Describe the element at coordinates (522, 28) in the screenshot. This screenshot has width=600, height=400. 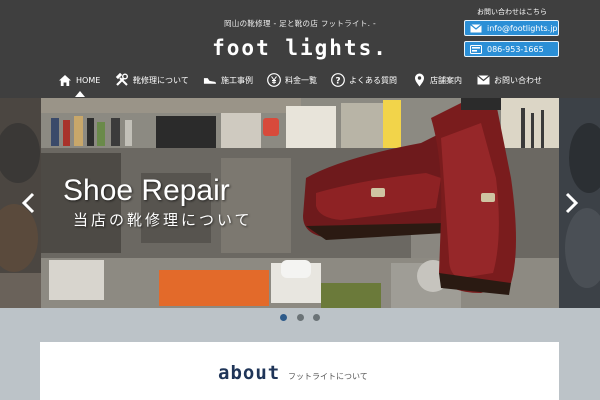
I see `email-address: info@footlights.jp` at that location.